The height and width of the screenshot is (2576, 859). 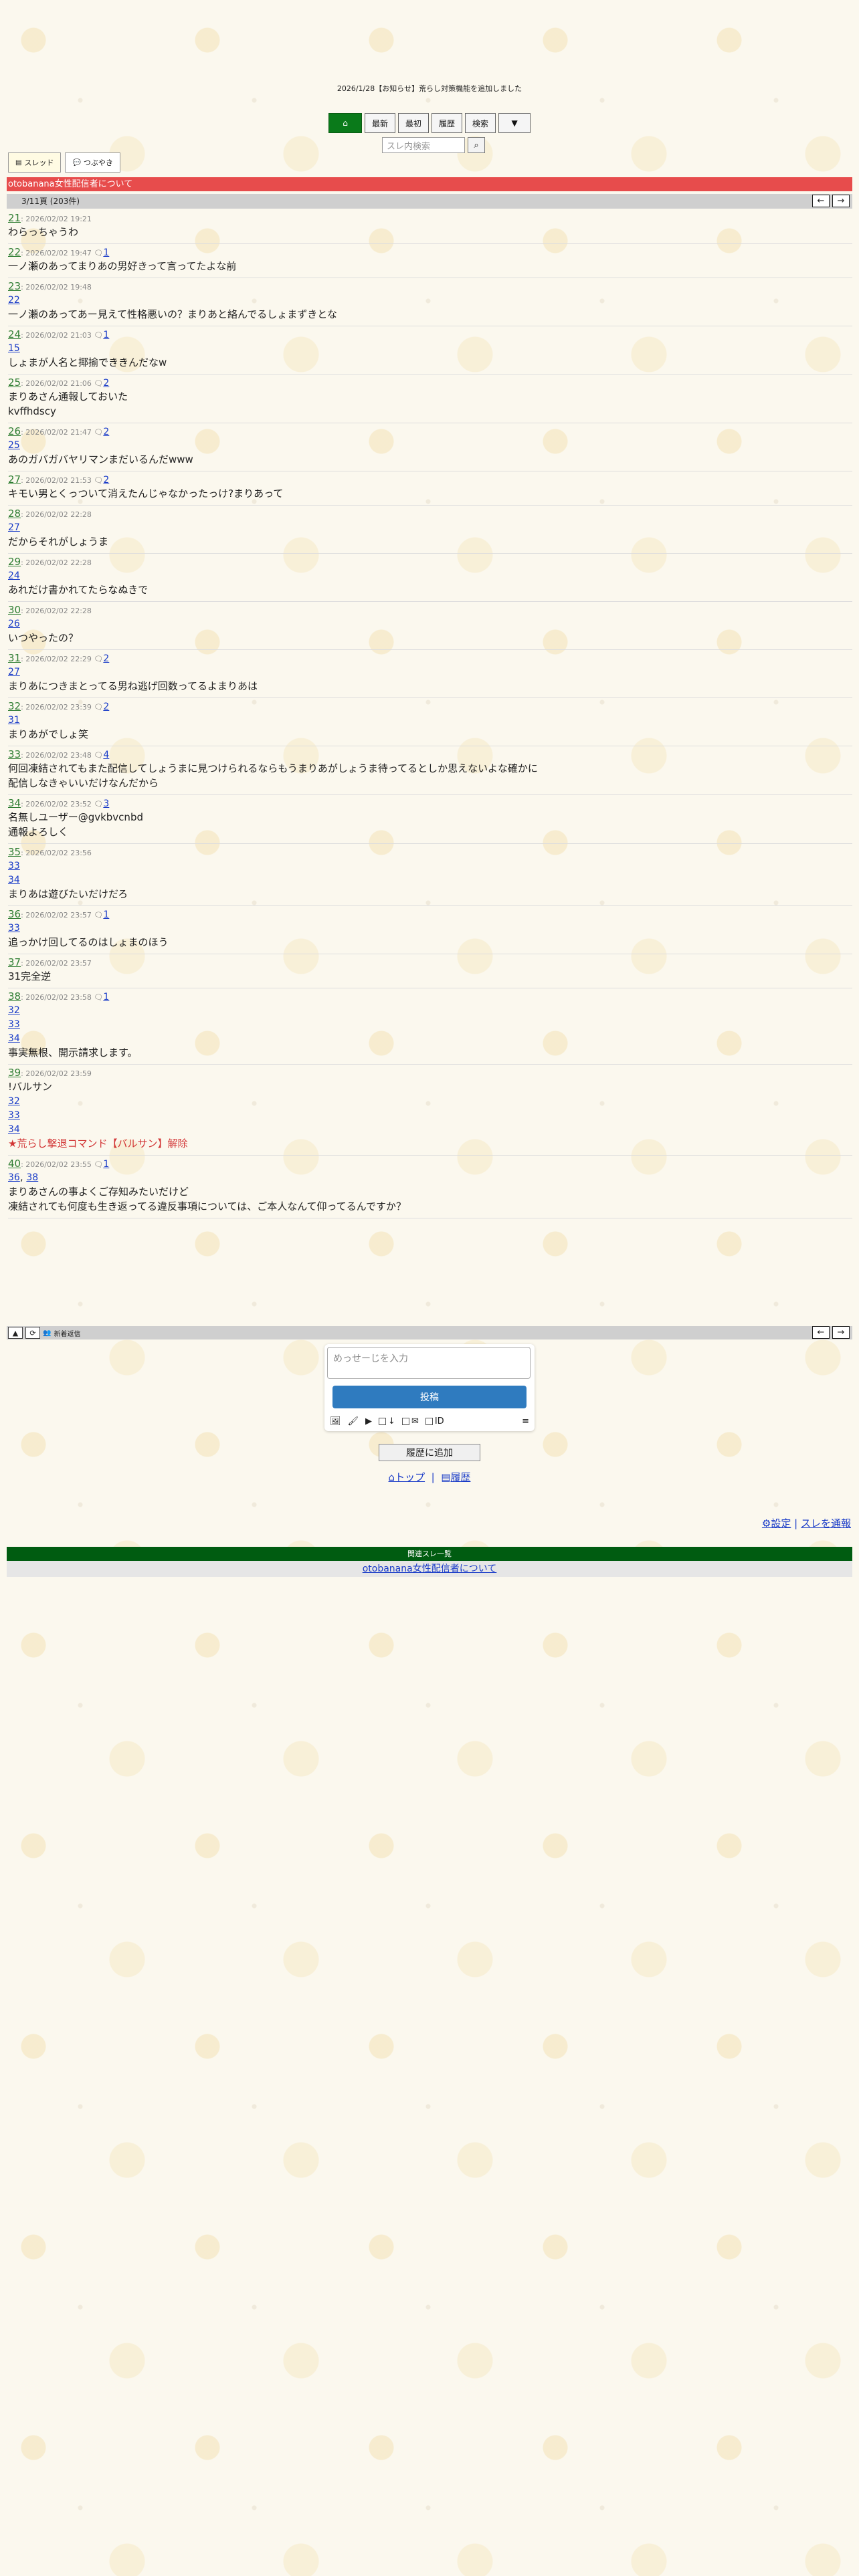 I want to click on scroll-top-button: ▲, so click(x=15, y=1333).